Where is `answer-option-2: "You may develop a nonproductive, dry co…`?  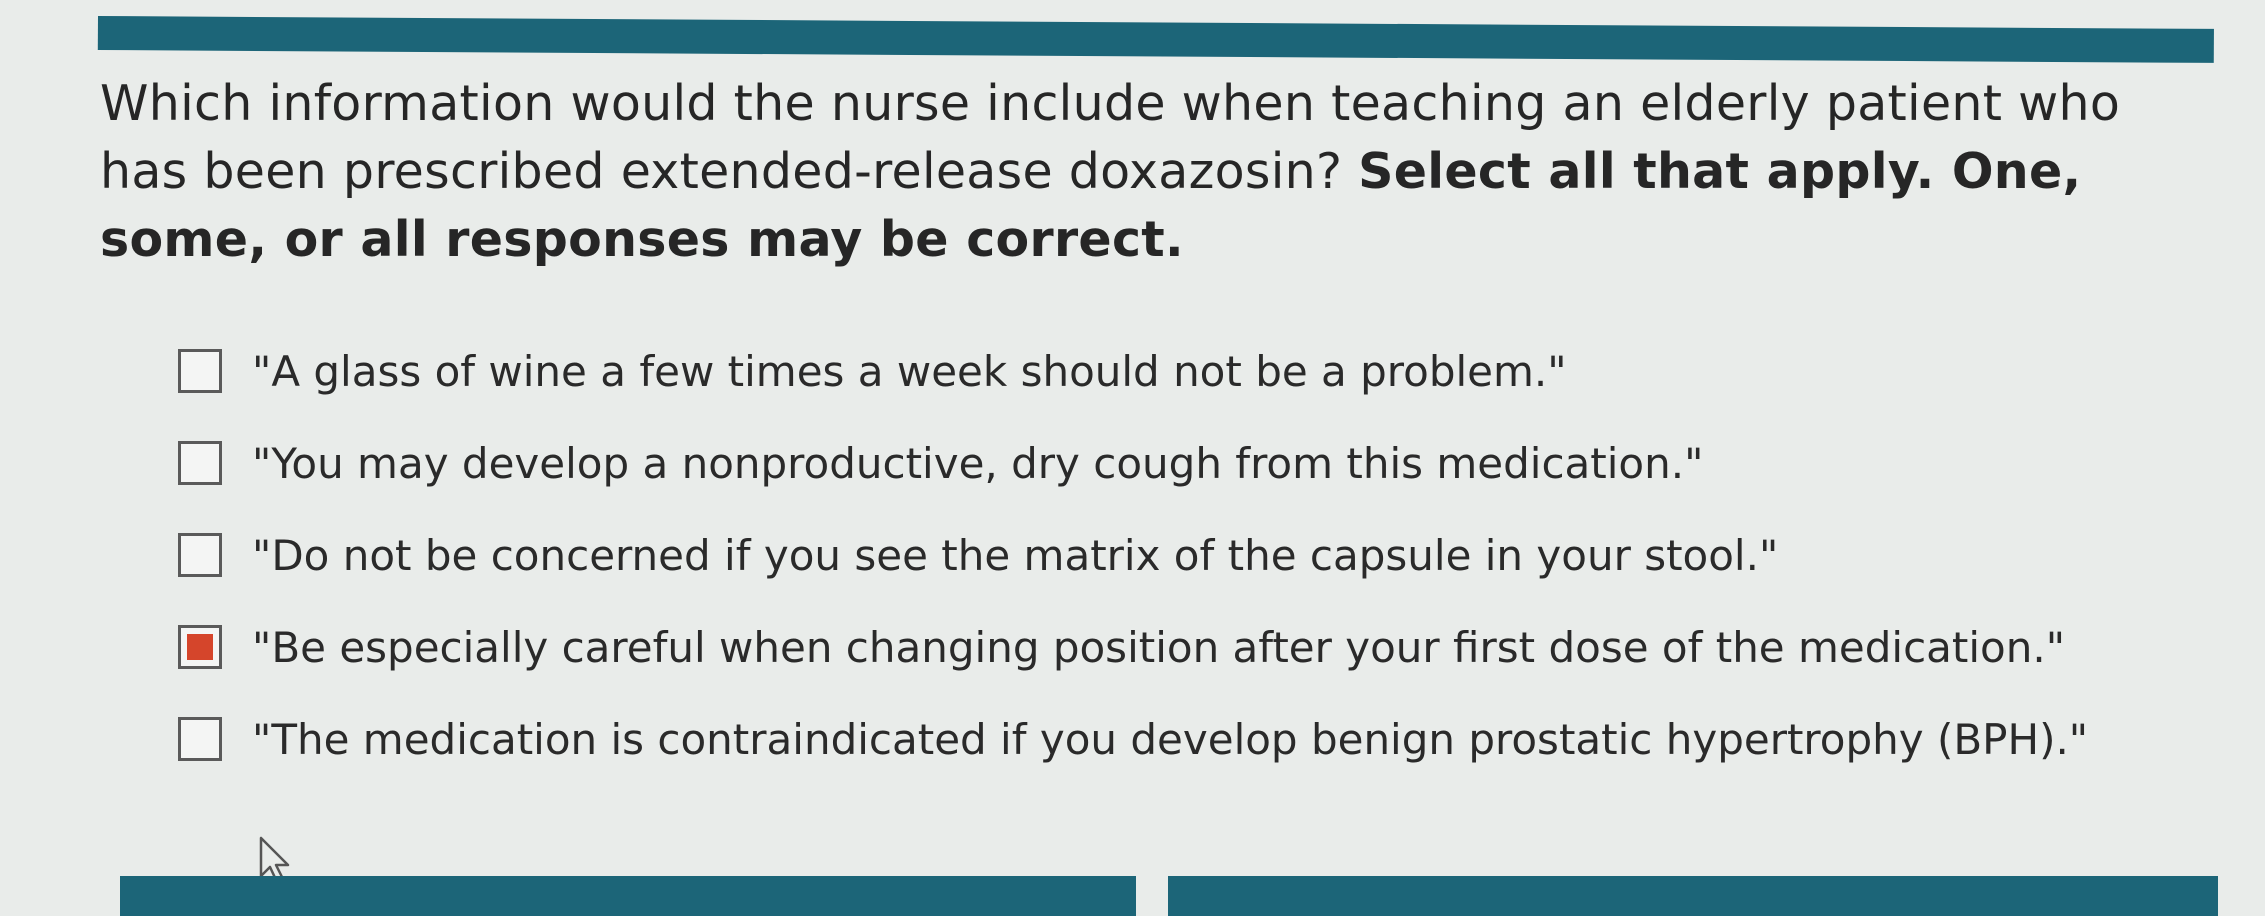
answer-option-2: "You may develop a nonproductive, dry co… is located at coordinates (1128, 463).